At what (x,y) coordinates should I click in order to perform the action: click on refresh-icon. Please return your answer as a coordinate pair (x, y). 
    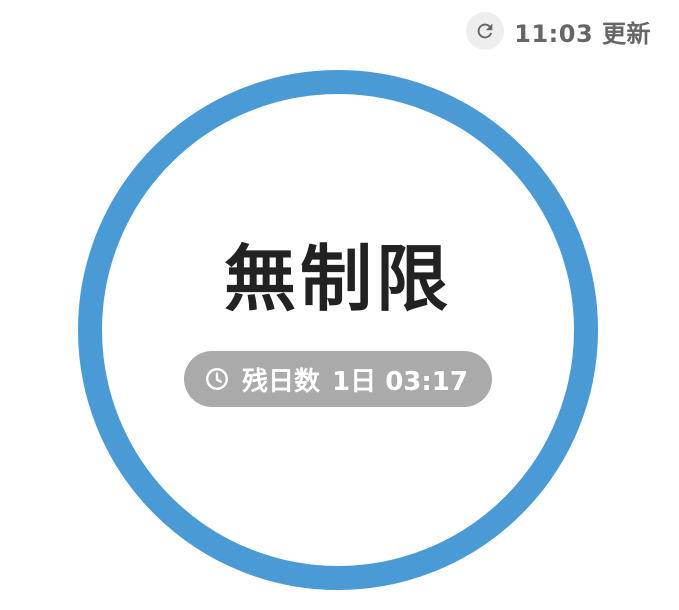
    Looking at the image, I should click on (485, 31).